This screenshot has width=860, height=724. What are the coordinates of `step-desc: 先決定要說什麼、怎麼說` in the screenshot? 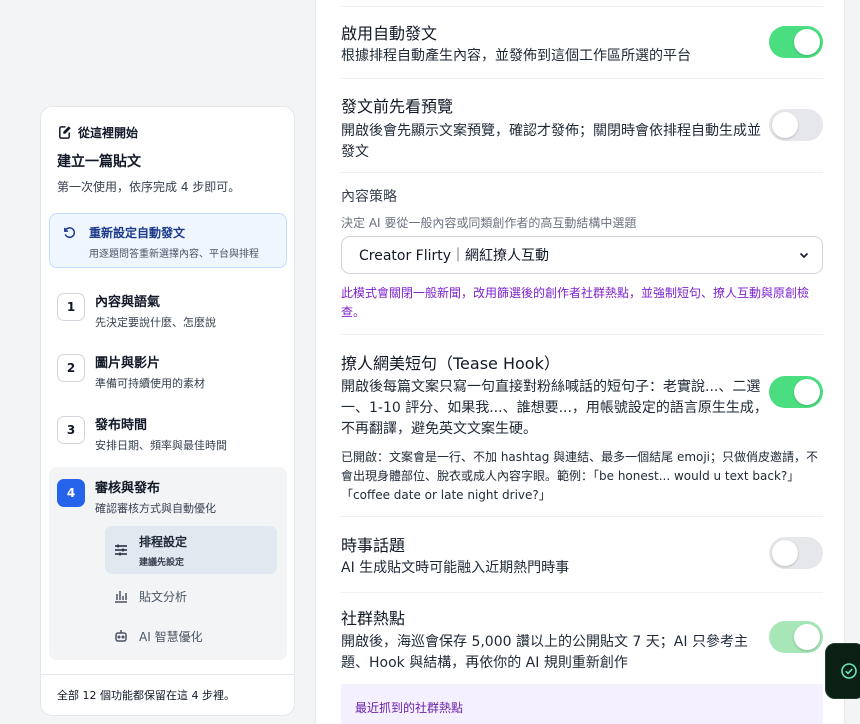 It's located at (155, 322).